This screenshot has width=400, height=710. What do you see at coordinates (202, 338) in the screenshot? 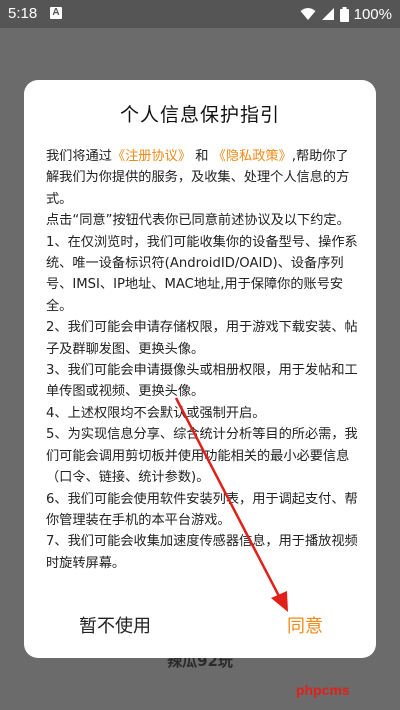
I see `policy-item-2: 2、我们可能会申请存储权限，用于游戏下载安装、帖子及群聊发图、更换头像。` at bounding box center [202, 338].